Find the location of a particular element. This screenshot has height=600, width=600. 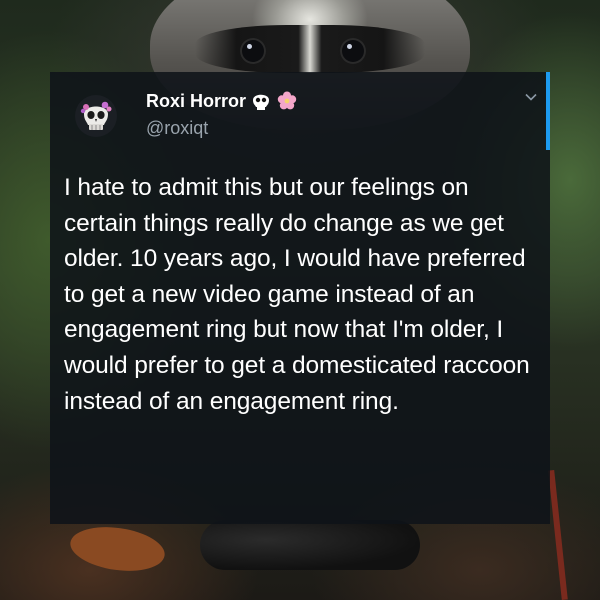

raccoon-paws is located at coordinates (310, 545).